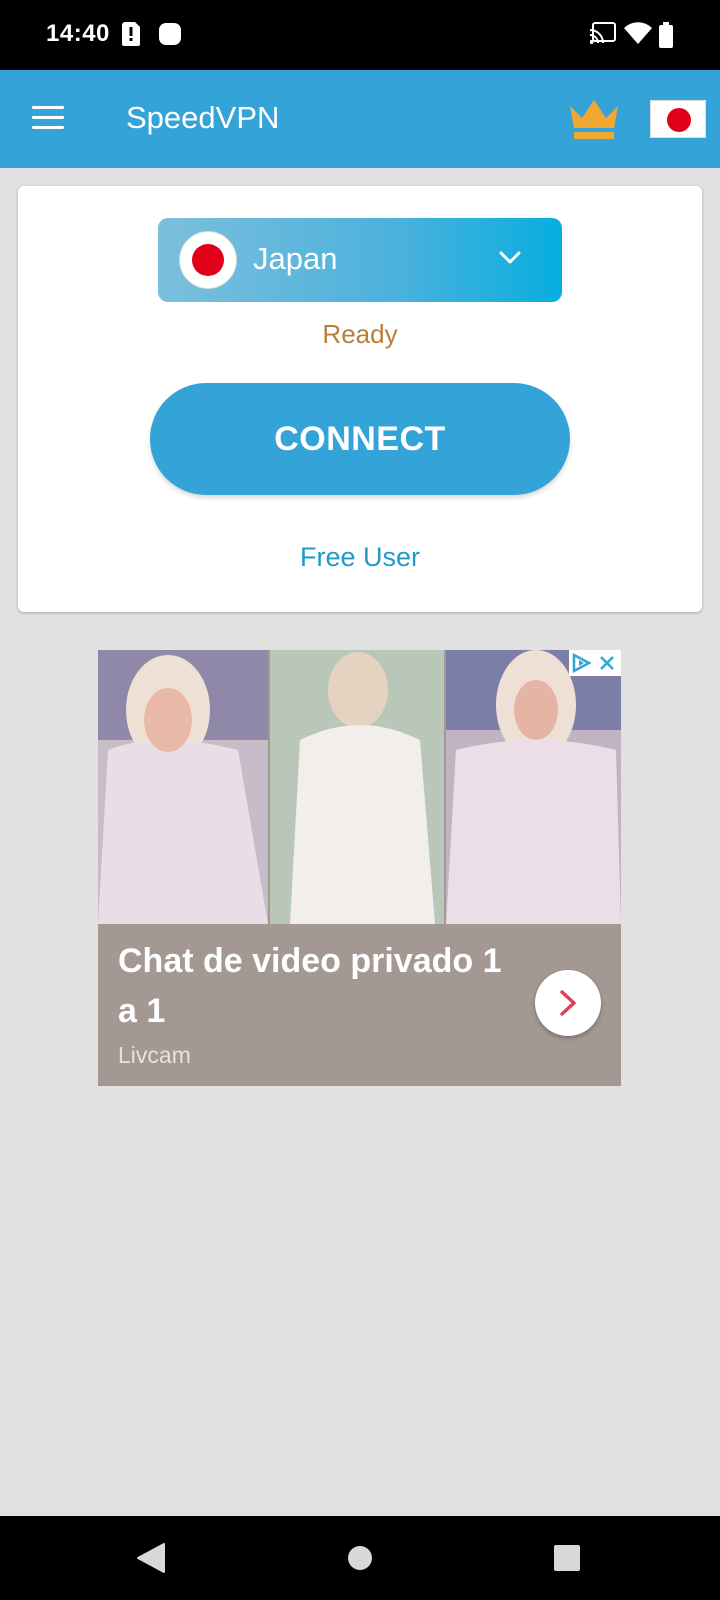 The width and height of the screenshot is (720, 1600). What do you see at coordinates (131, 34) in the screenshot?
I see `sim-alert-icon` at bounding box center [131, 34].